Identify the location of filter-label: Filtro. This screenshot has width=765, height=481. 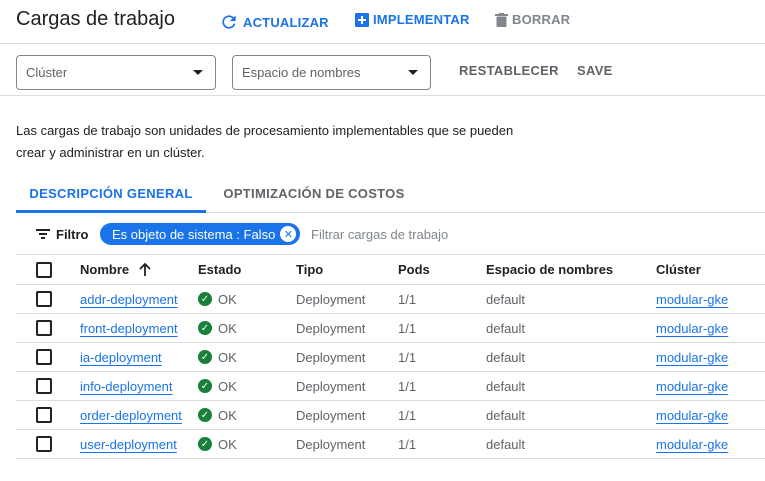
(72, 234).